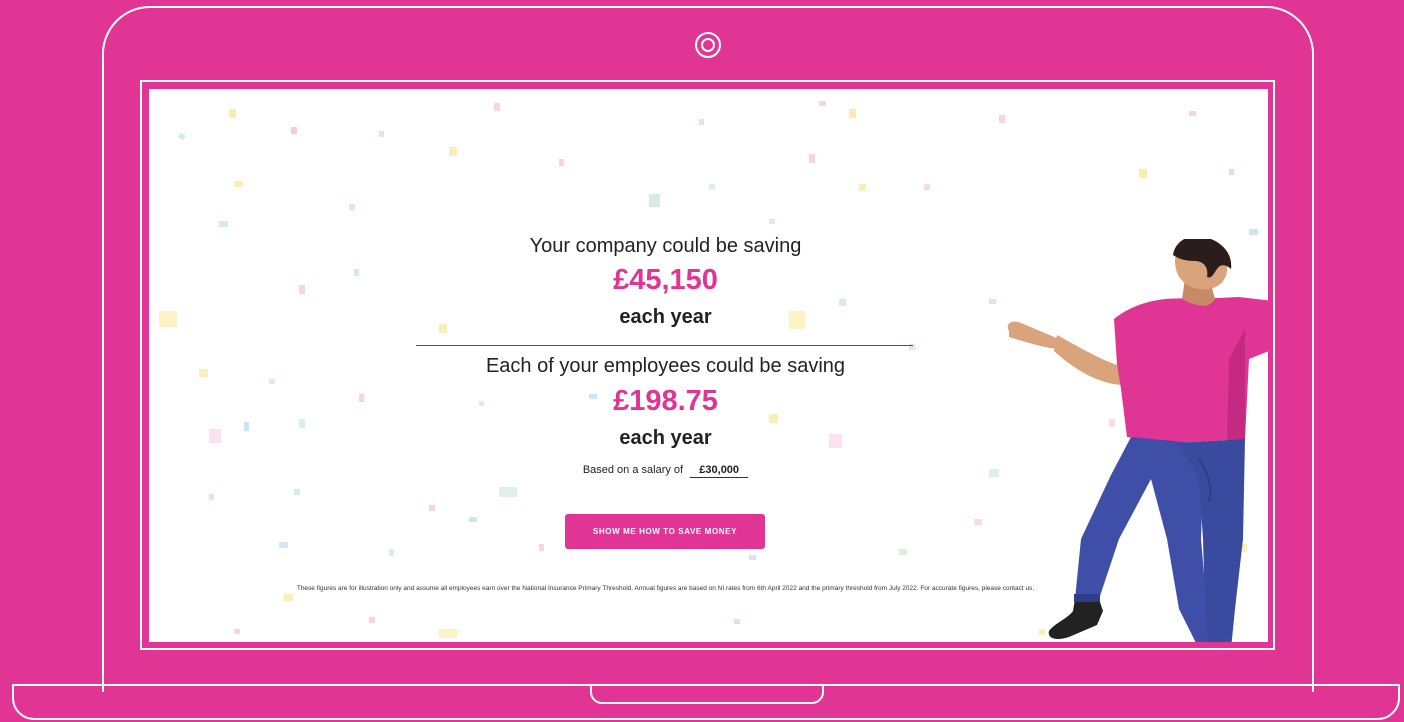 The width and height of the screenshot is (1404, 722). Describe the element at coordinates (707, 695) in the screenshot. I see `trackpad-notch` at that location.